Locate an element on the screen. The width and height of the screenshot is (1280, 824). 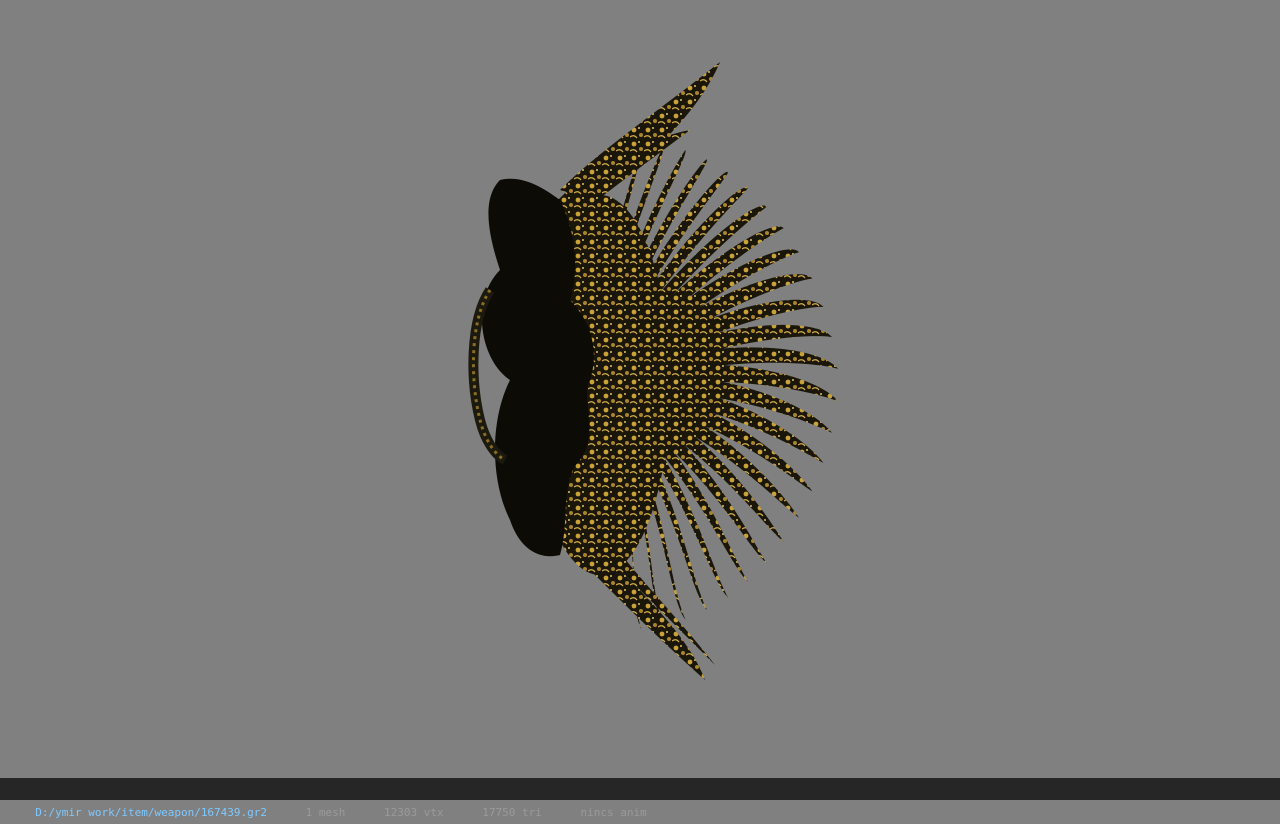
status-animation: nincs anim is located at coordinates (613, 812).